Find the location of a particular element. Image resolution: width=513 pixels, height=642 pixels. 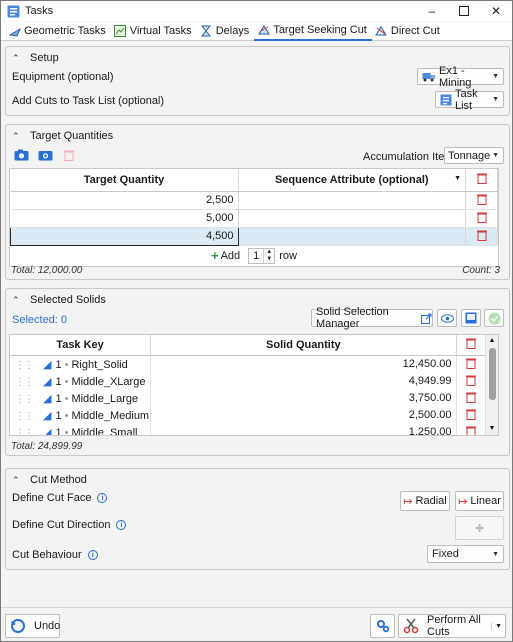

task-list-select: Task List ▼ is located at coordinates (469, 100).